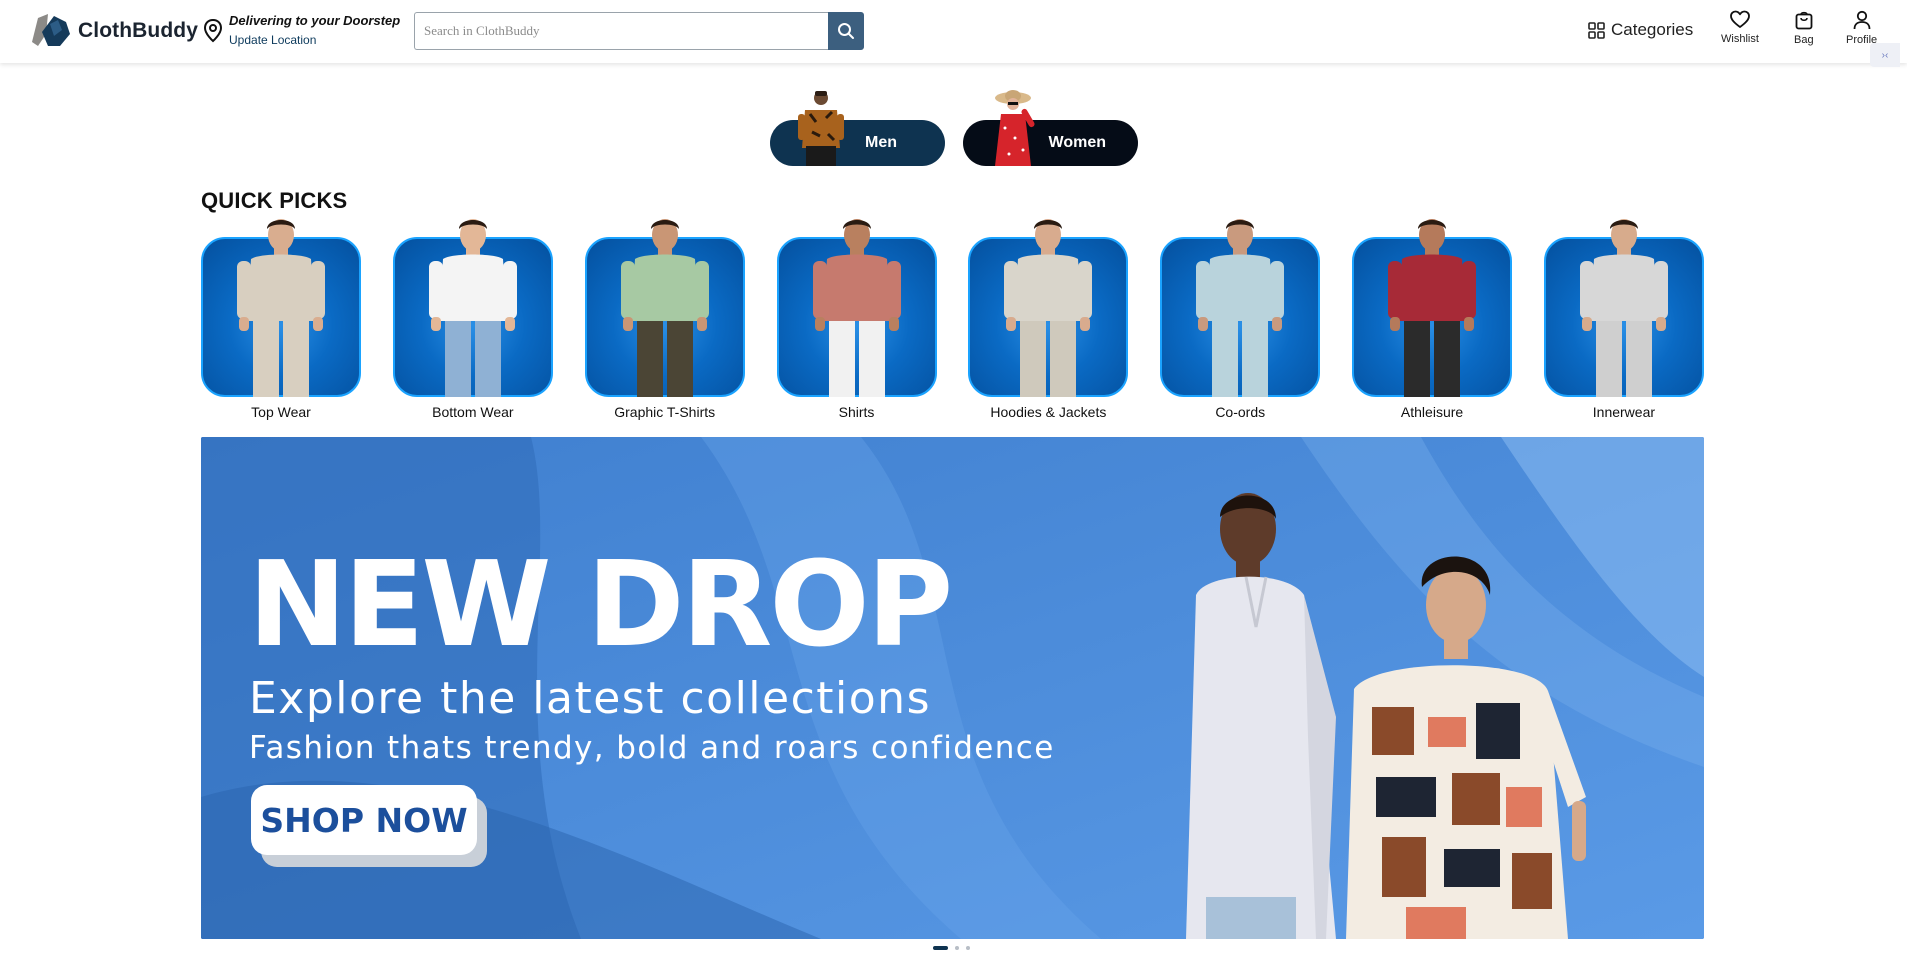 Image resolution: width=1907 pixels, height=959 pixels. Describe the element at coordinates (1432, 412) in the screenshot. I see `quick-pick-label: Athleisure` at that location.